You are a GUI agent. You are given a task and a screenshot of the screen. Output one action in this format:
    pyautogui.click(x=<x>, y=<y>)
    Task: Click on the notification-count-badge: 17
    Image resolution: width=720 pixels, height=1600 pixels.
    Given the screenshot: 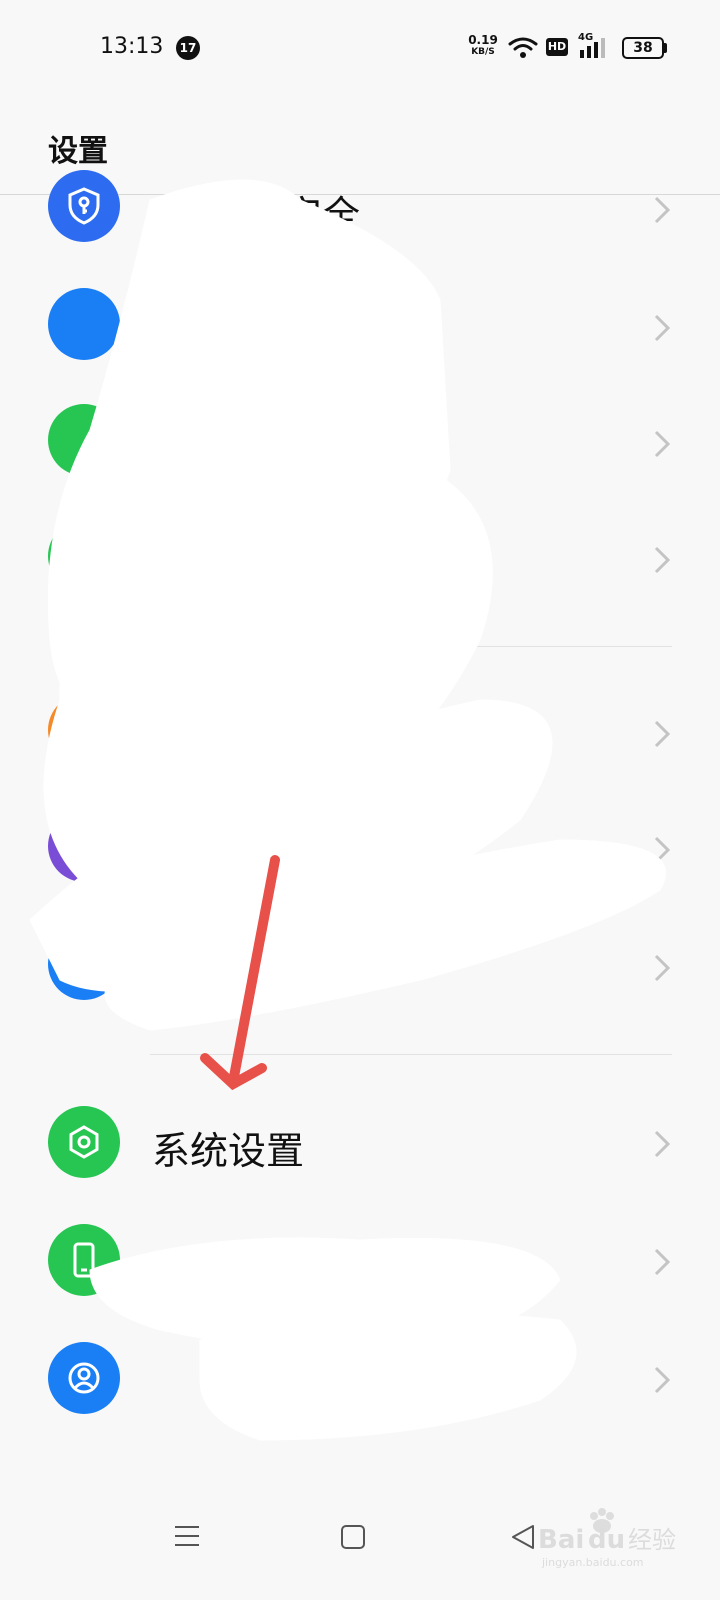 What is the action you would take?
    pyautogui.click(x=188, y=48)
    